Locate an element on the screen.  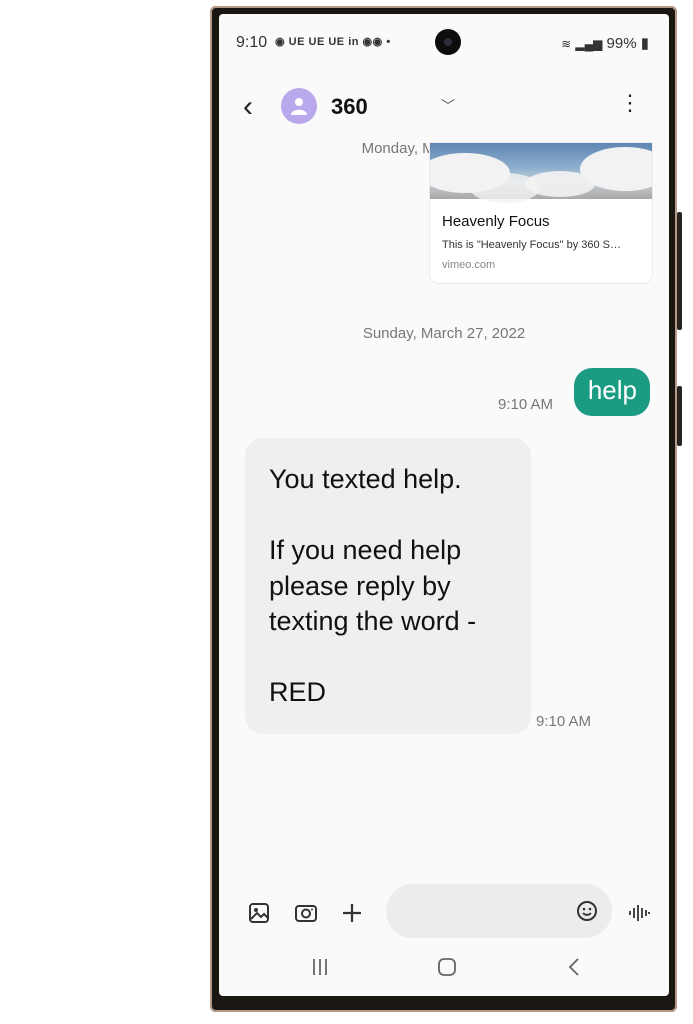
camera-icon is located at coordinates (306, 913).